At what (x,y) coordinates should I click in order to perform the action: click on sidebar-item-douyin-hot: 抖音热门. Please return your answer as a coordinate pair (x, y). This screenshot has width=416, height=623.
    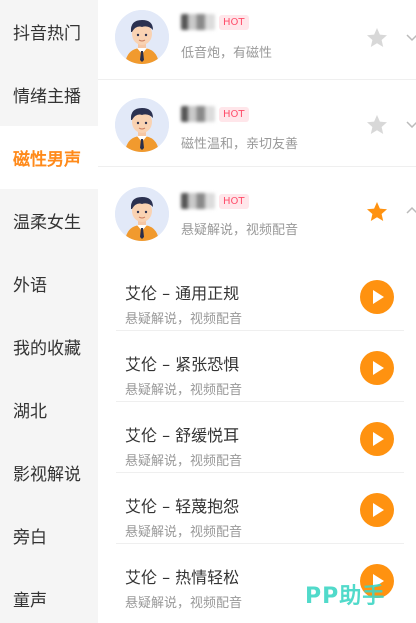
    Looking at the image, I should click on (49, 31).